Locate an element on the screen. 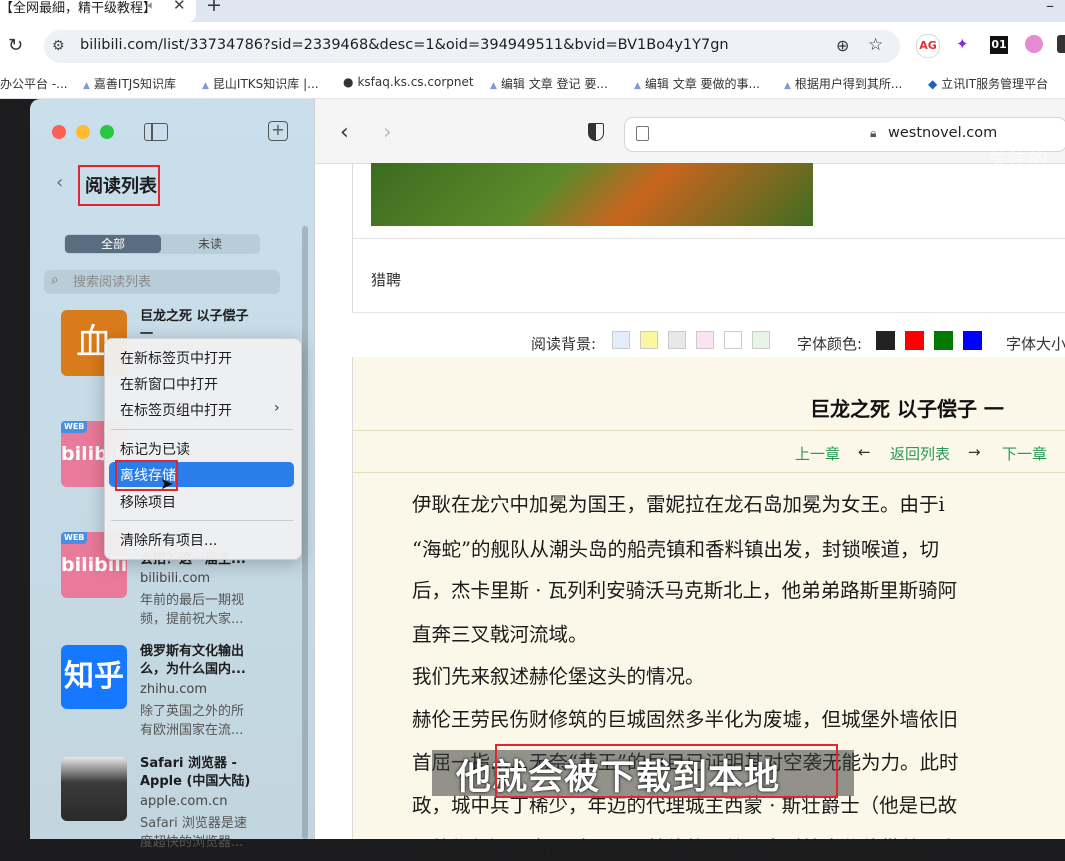 The width and height of the screenshot is (1065, 861). extension-ag-icon: AG is located at coordinates (928, 46).